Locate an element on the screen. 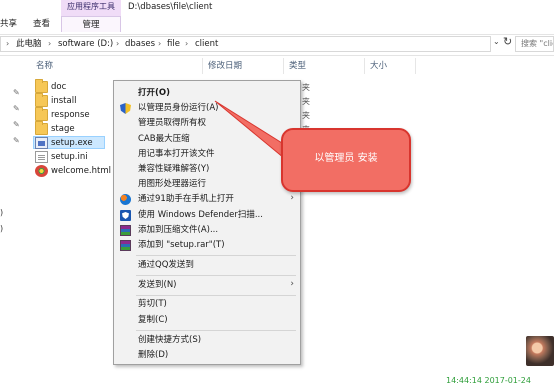  menu-item-label: 复制(C) is located at coordinates (153, 320).